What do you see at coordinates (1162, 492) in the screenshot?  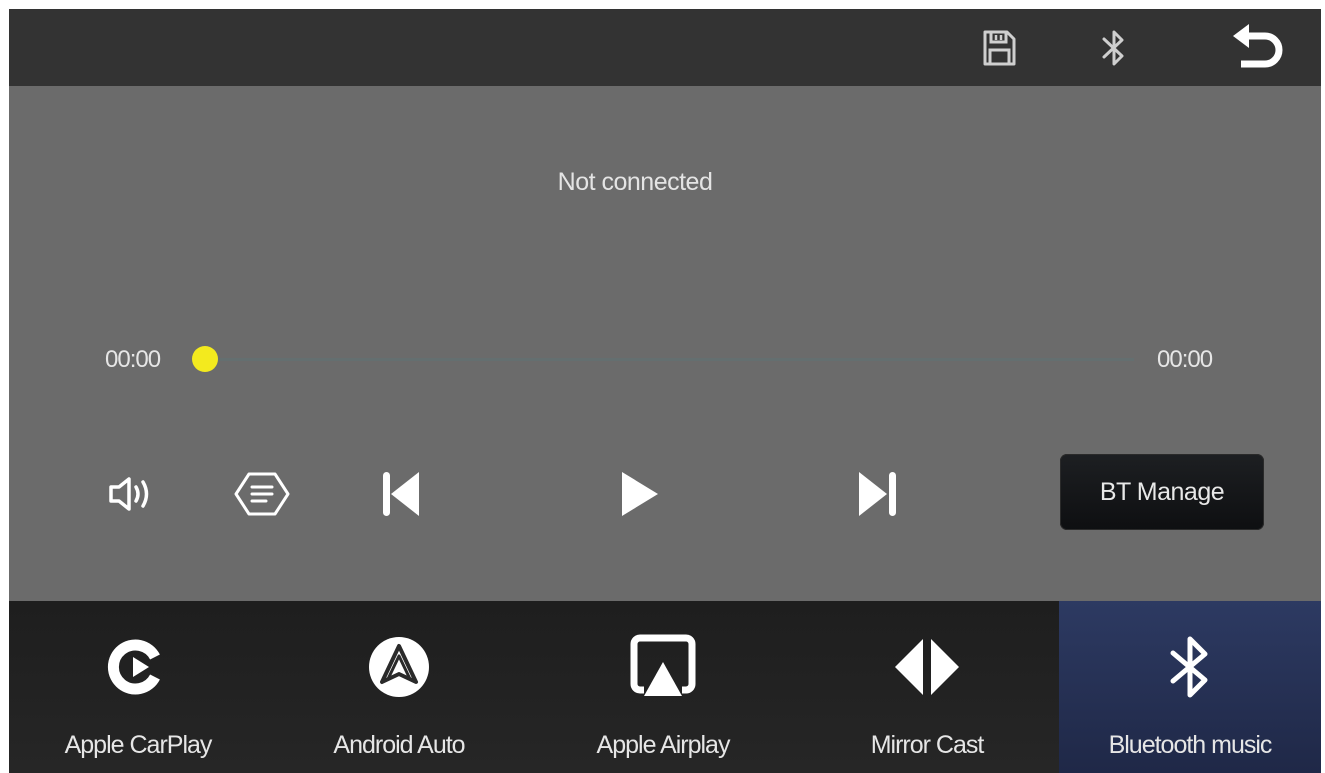 I see `bt-manage-button: BT Manage` at bounding box center [1162, 492].